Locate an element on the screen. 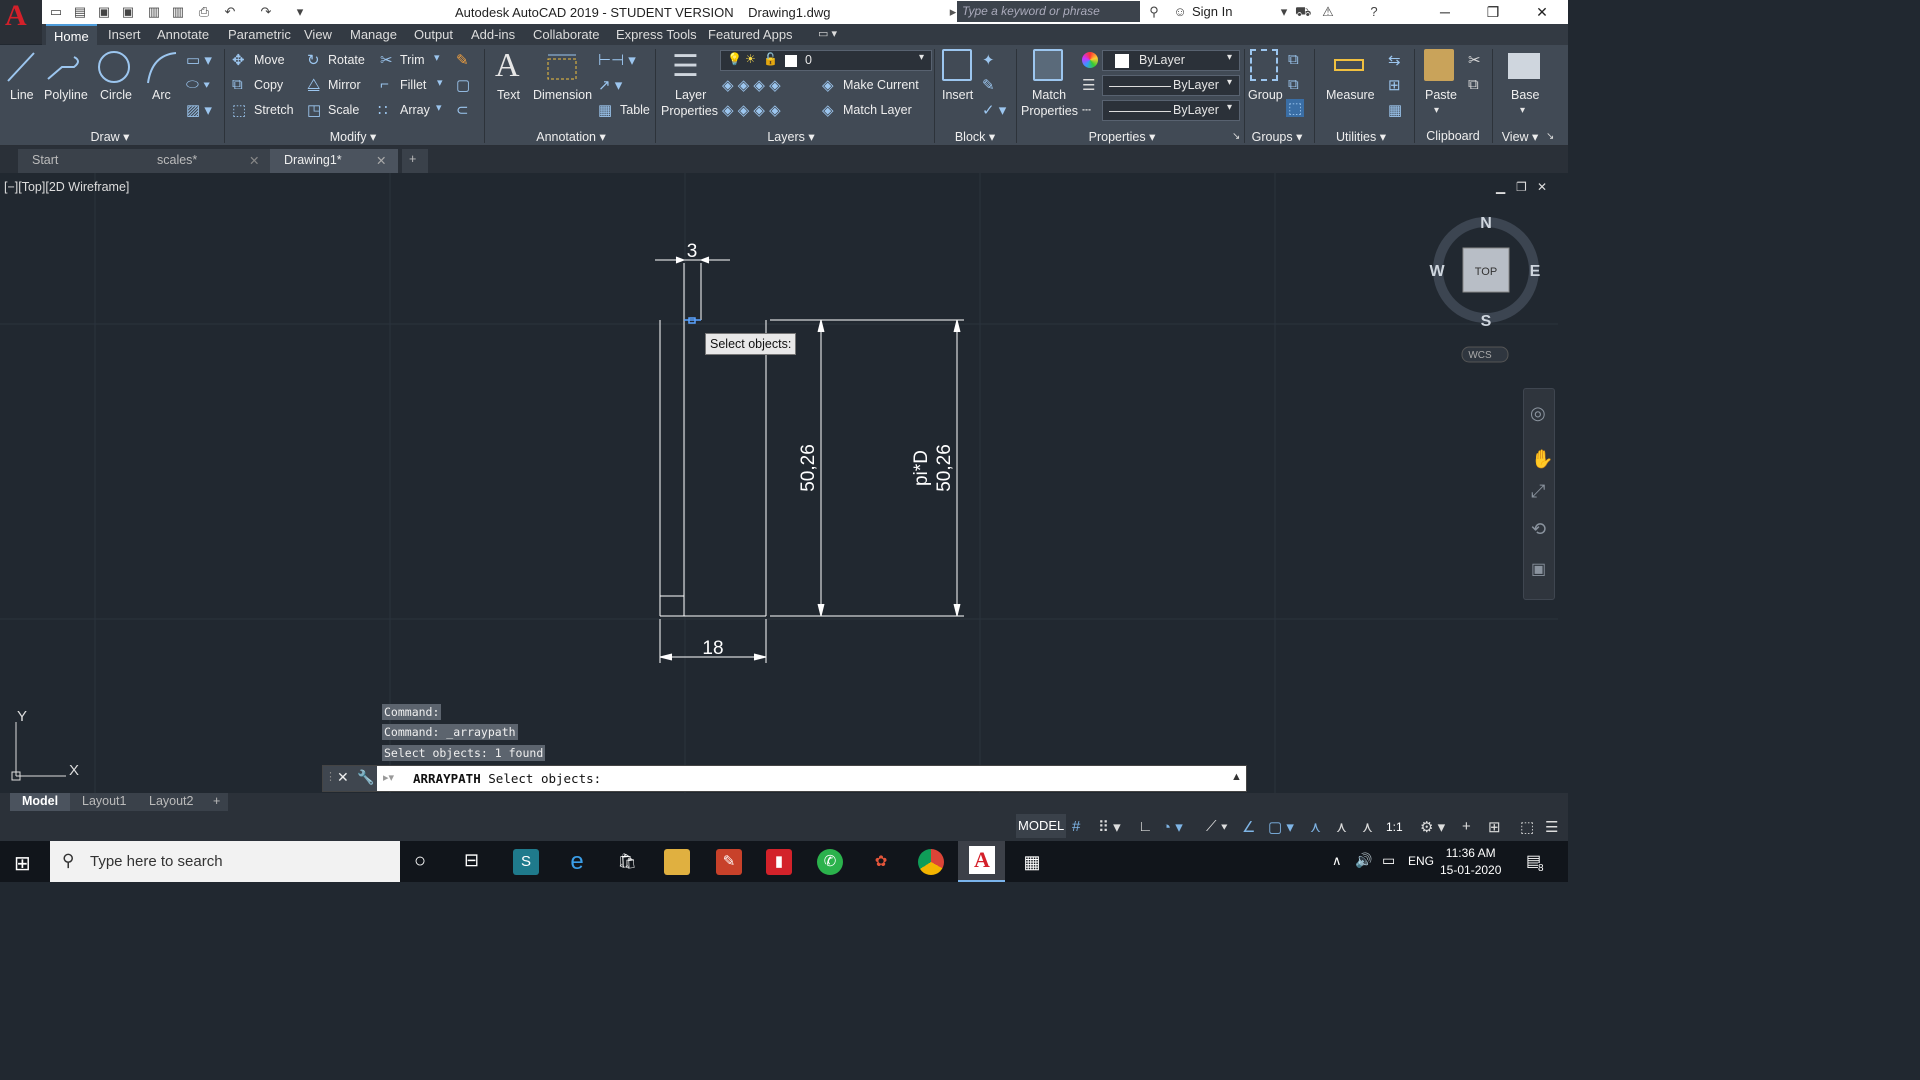 The width and height of the screenshot is (1920, 1080). sign-in-link: Sign In is located at coordinates (1212, 11).